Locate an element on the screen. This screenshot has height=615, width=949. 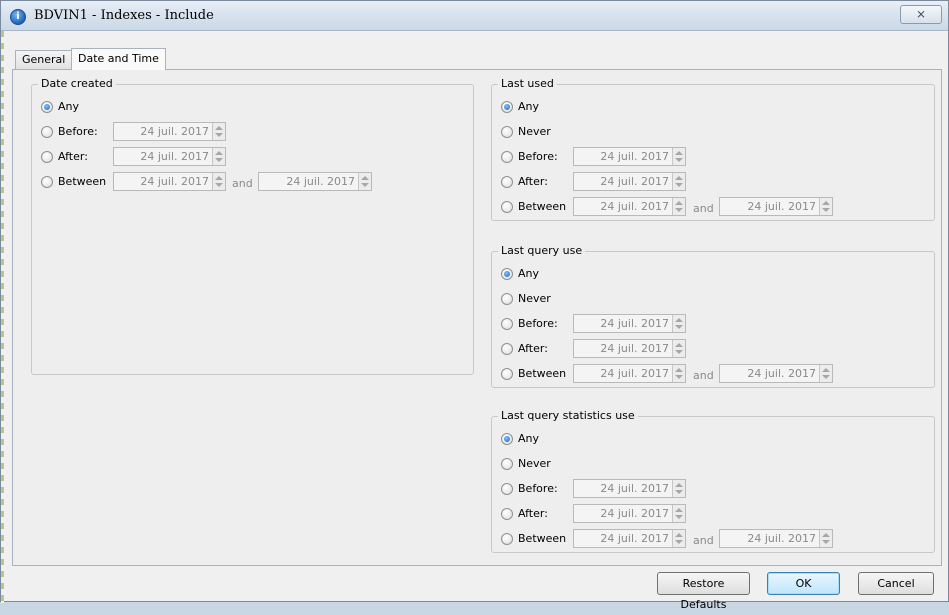
last-used-between-option: Between 24 juil. 2017 and 24 juil. 2017 is located at coordinates (712, 207).